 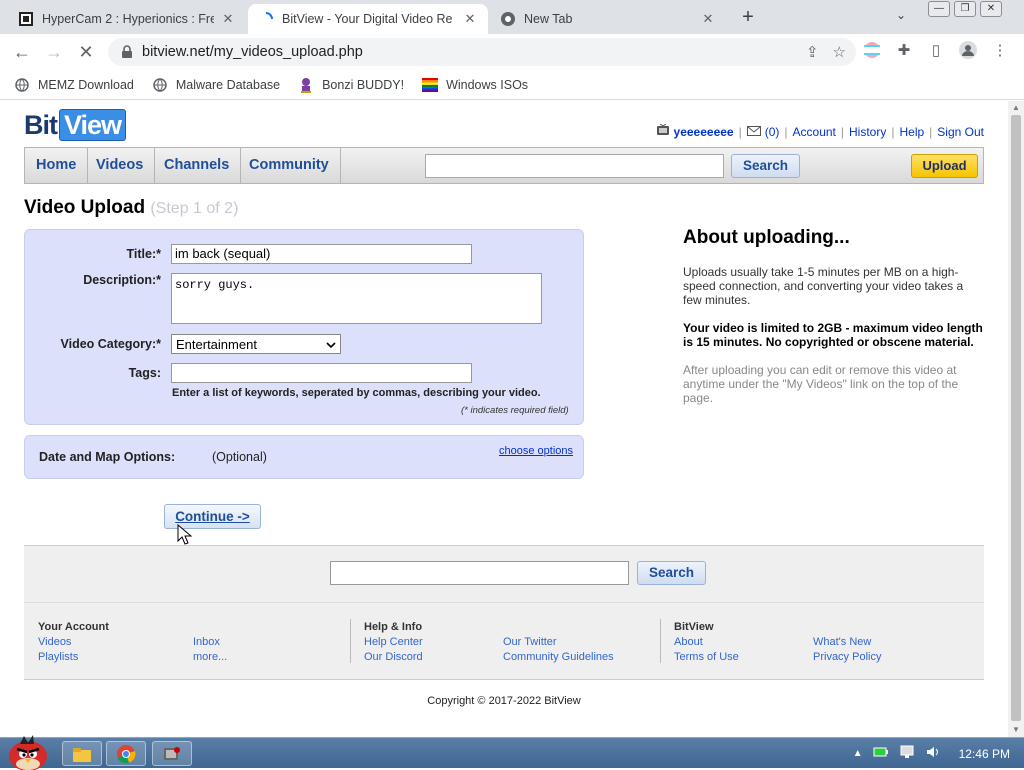 What do you see at coordinates (1000, 50) in the screenshot?
I see `menu-kebab-icon: ⋮` at bounding box center [1000, 50].